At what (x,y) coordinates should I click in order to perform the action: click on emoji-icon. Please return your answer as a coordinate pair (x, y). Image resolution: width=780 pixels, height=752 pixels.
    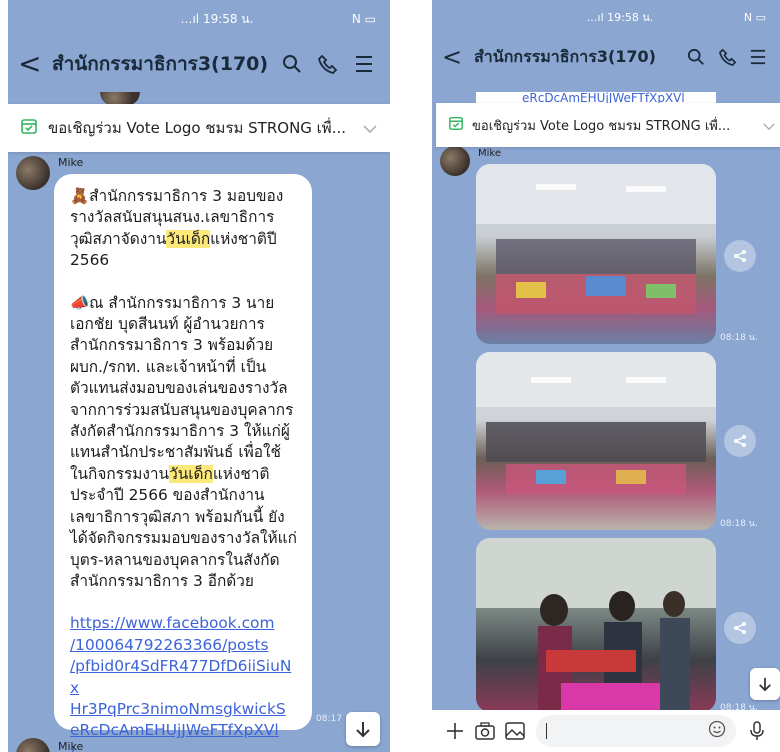
    Looking at the image, I should click on (717, 731).